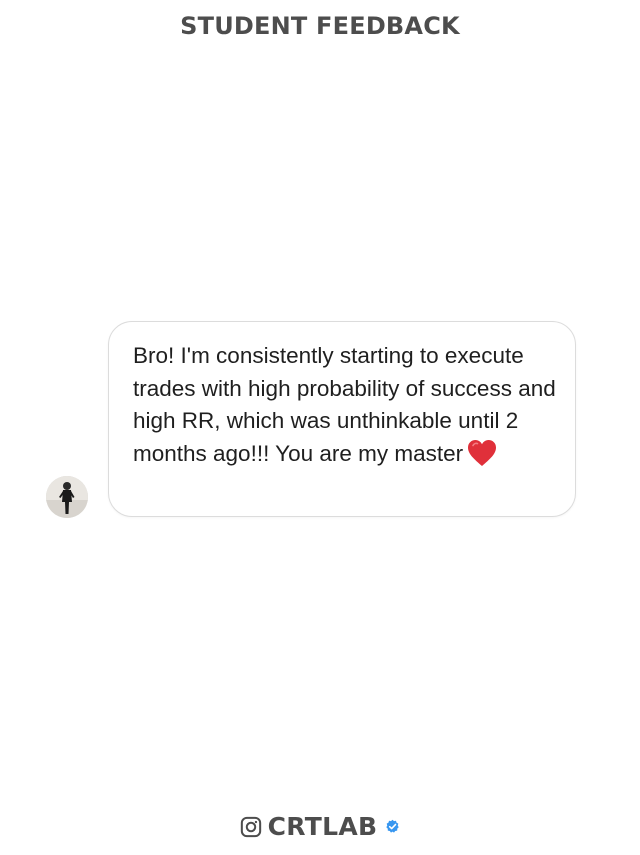  I want to click on user-avatar-icon, so click(67, 497).